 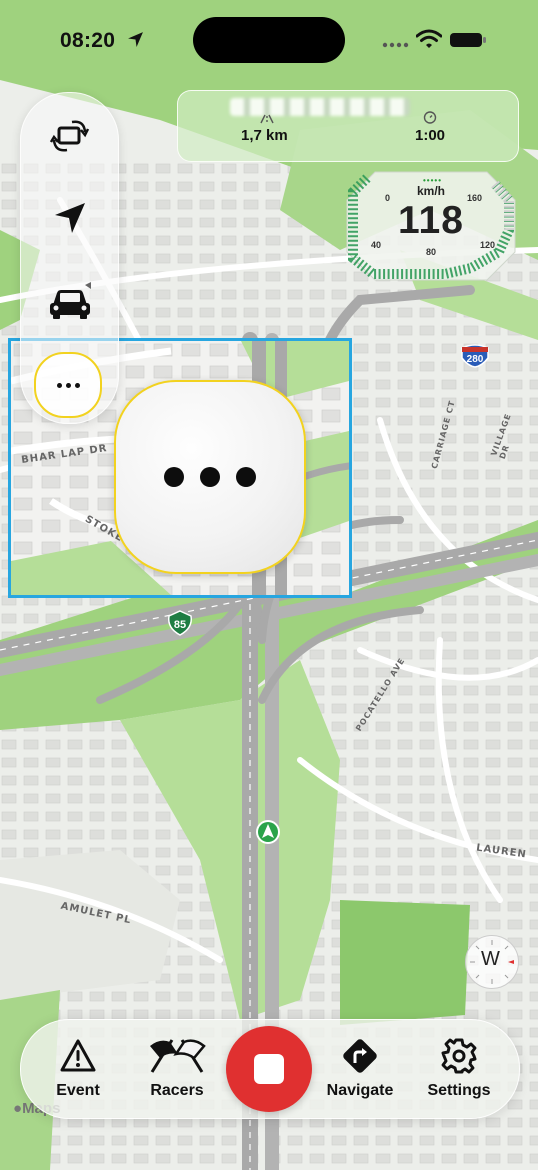 What do you see at coordinates (267, 119) in the screenshot?
I see `distance-icon` at bounding box center [267, 119].